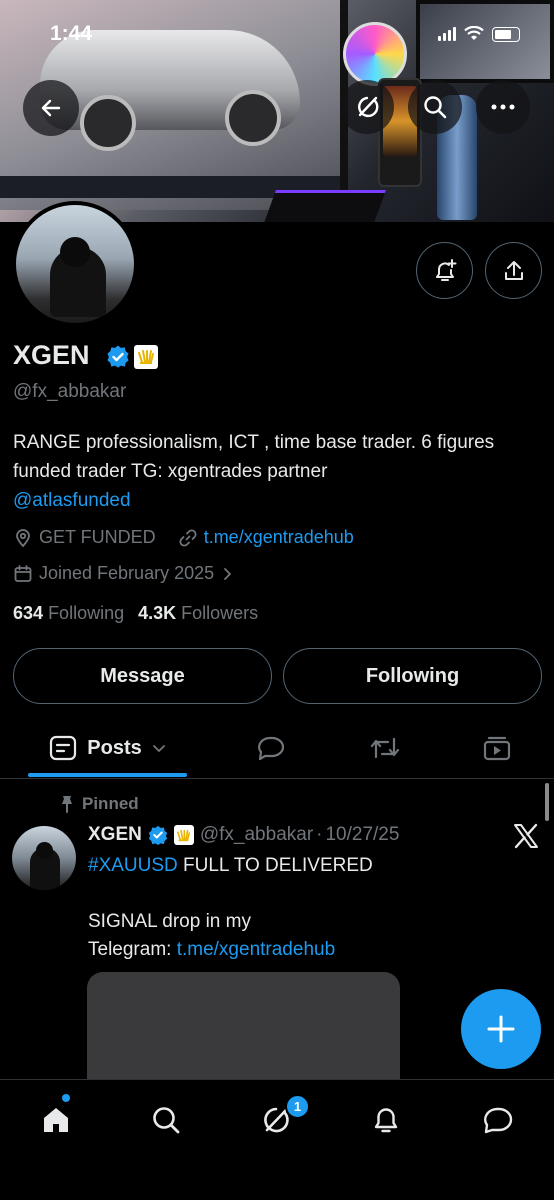  What do you see at coordinates (474, 33) in the screenshot?
I see `wifi-icon` at bounding box center [474, 33].